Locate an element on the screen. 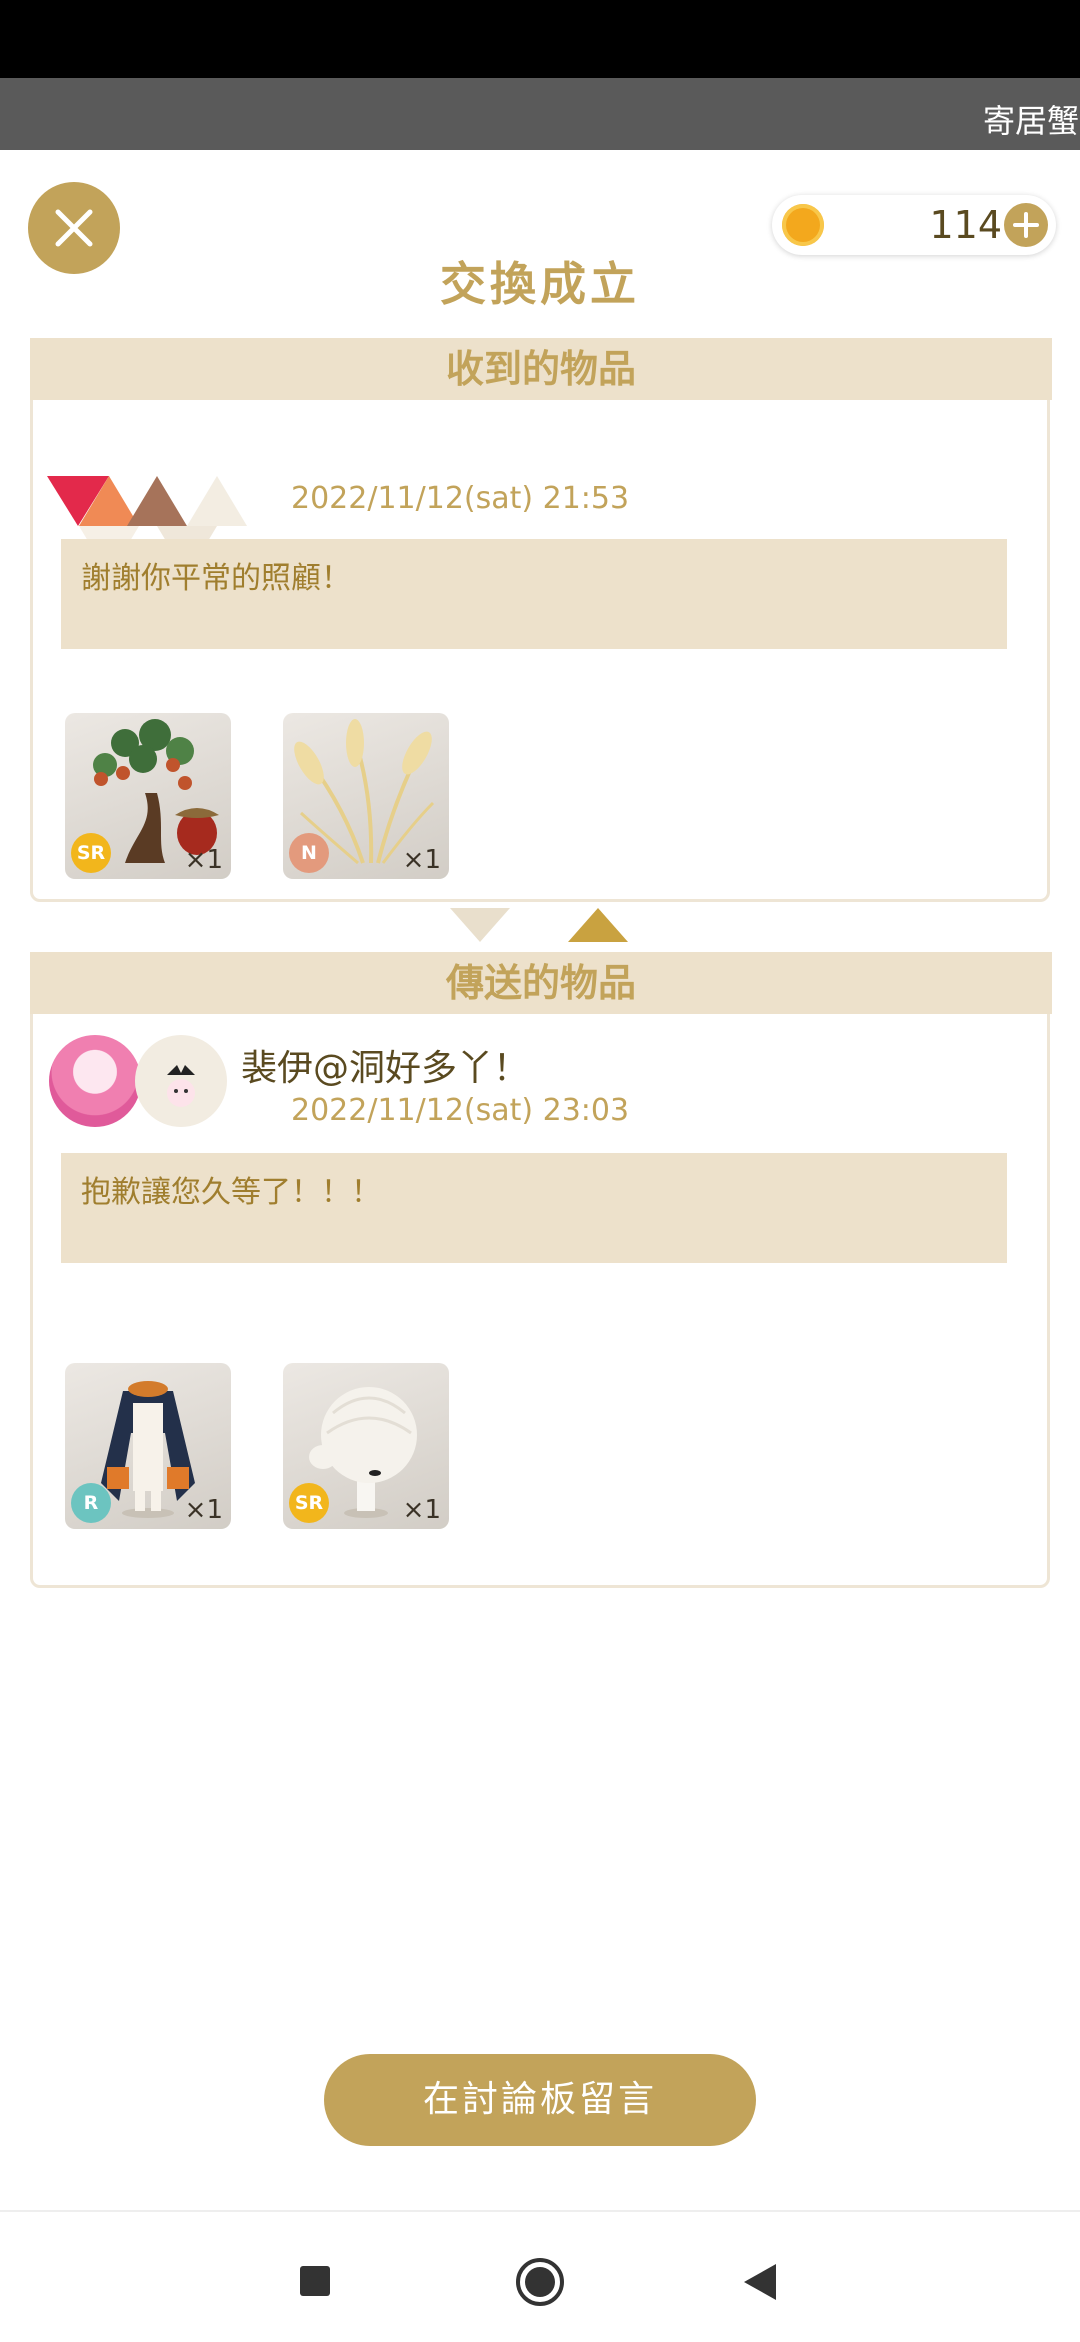 The image size is (1080, 2342). received-section-title: 收到的物品 is located at coordinates (541, 369).